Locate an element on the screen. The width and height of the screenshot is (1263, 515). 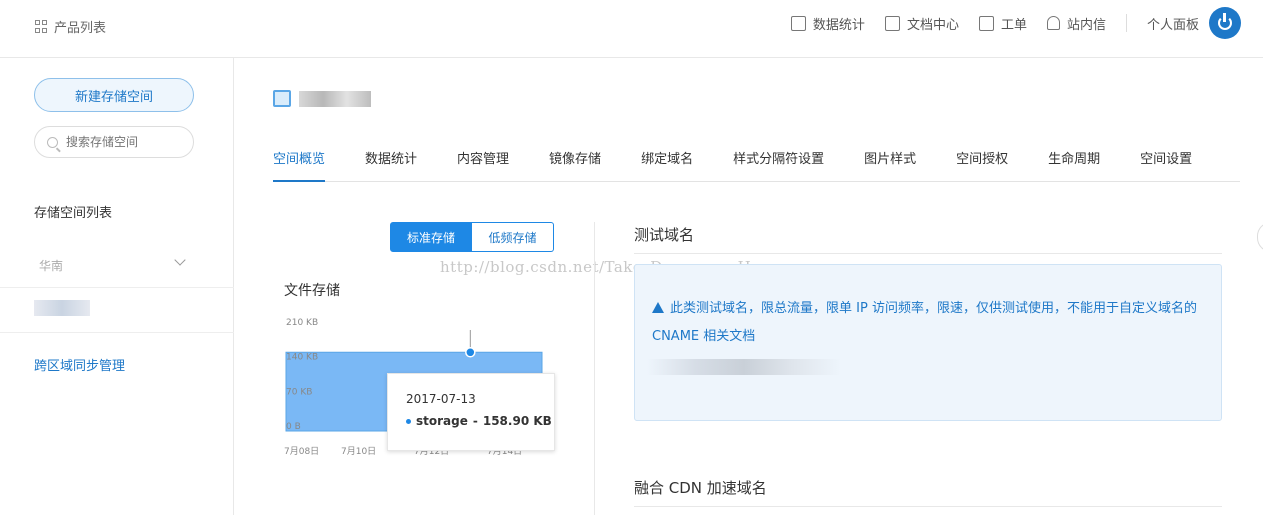
bucket-header is located at coordinates (322, 98).